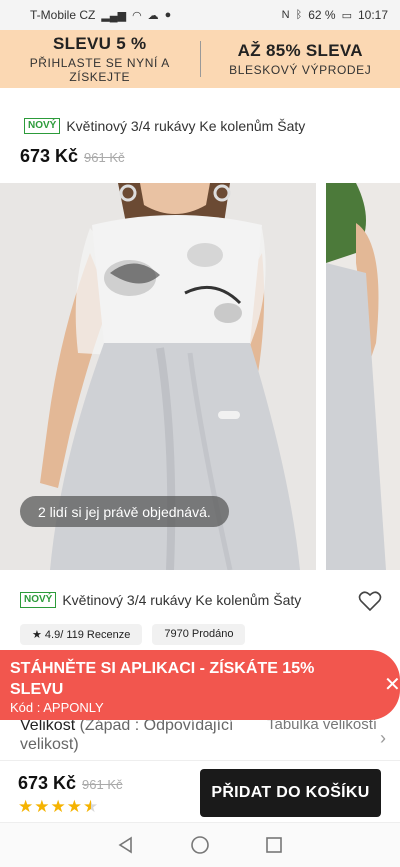 Image resolution: width=400 pixels, height=867 pixels. I want to click on dress-photo-next, so click(363, 376).